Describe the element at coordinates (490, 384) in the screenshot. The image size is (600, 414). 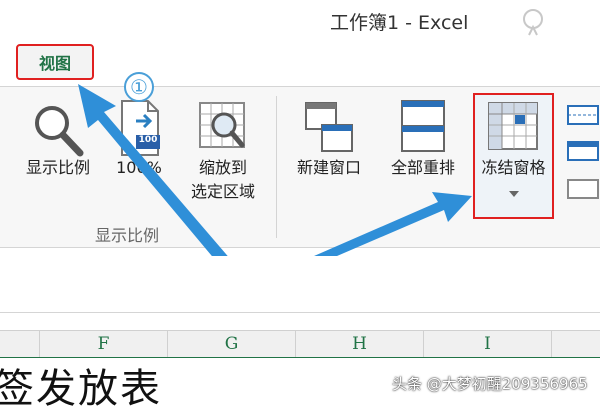
I see `watermark: 头条 @大梦初醒209356965` at that location.